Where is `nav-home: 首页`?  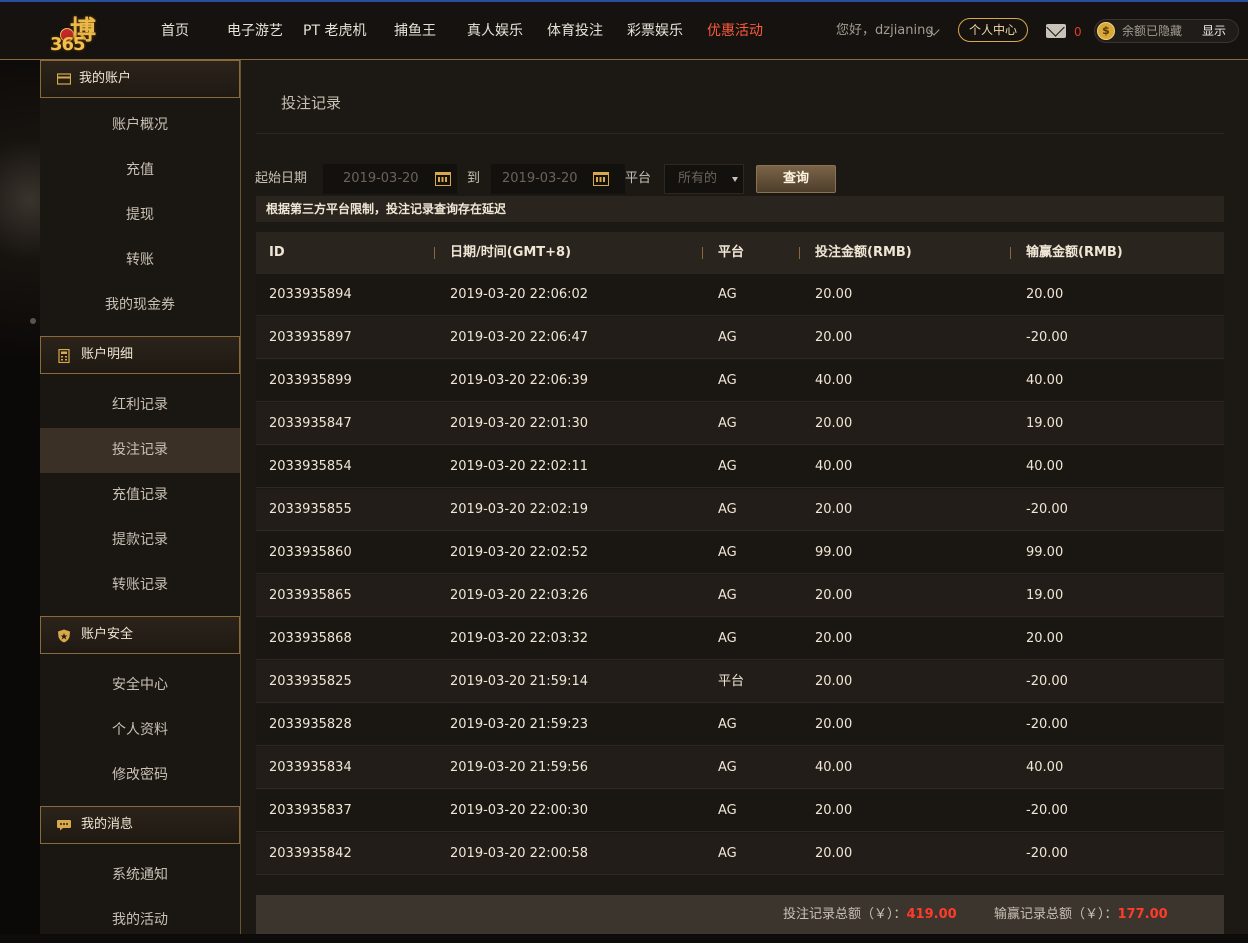 nav-home: 首页 is located at coordinates (175, 31).